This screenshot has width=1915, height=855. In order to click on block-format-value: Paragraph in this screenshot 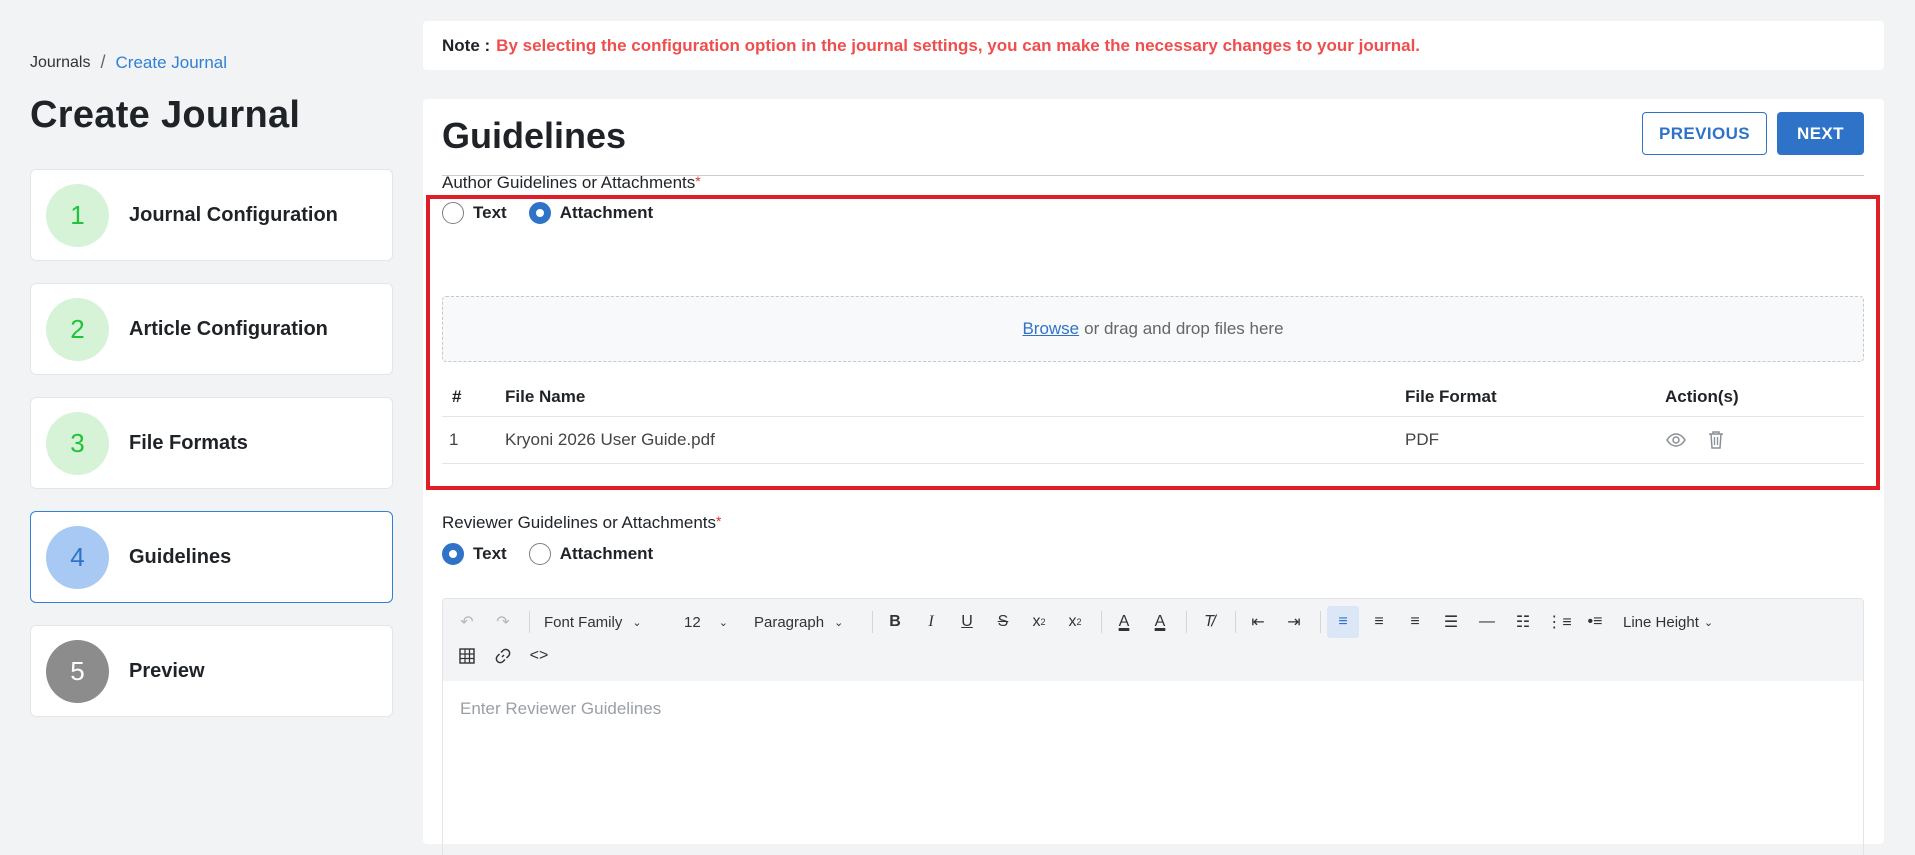, I will do `click(789, 622)`.